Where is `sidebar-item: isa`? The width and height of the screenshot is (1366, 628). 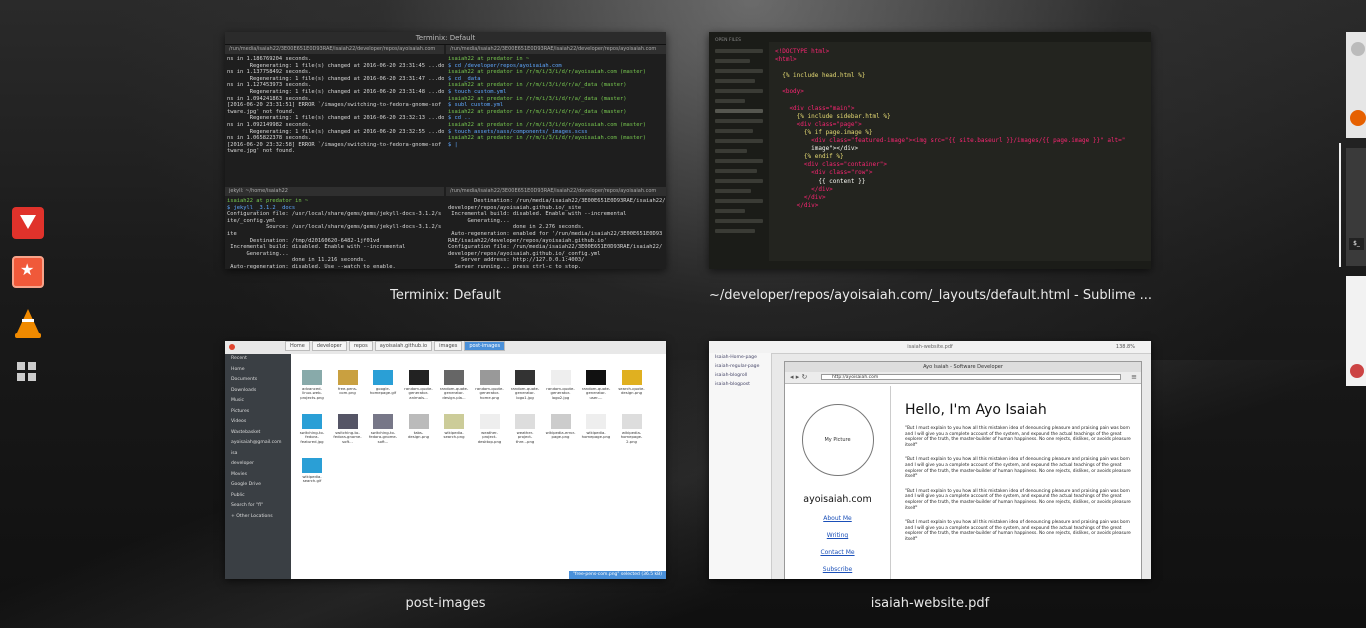 sidebar-item: isa is located at coordinates (258, 454).